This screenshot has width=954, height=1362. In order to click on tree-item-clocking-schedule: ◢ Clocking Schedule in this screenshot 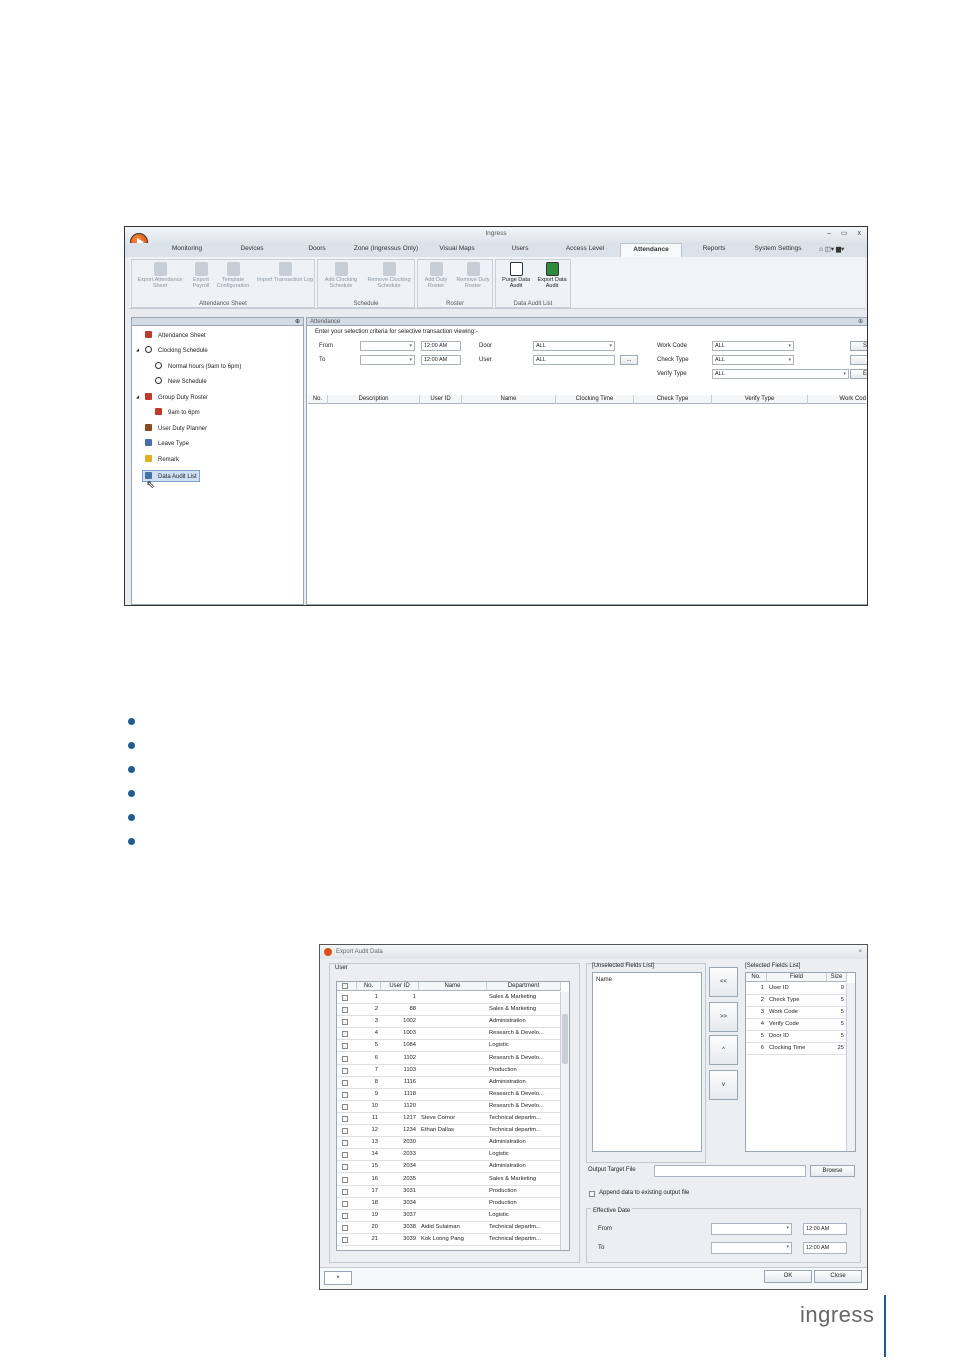, I will do `click(172, 350)`.